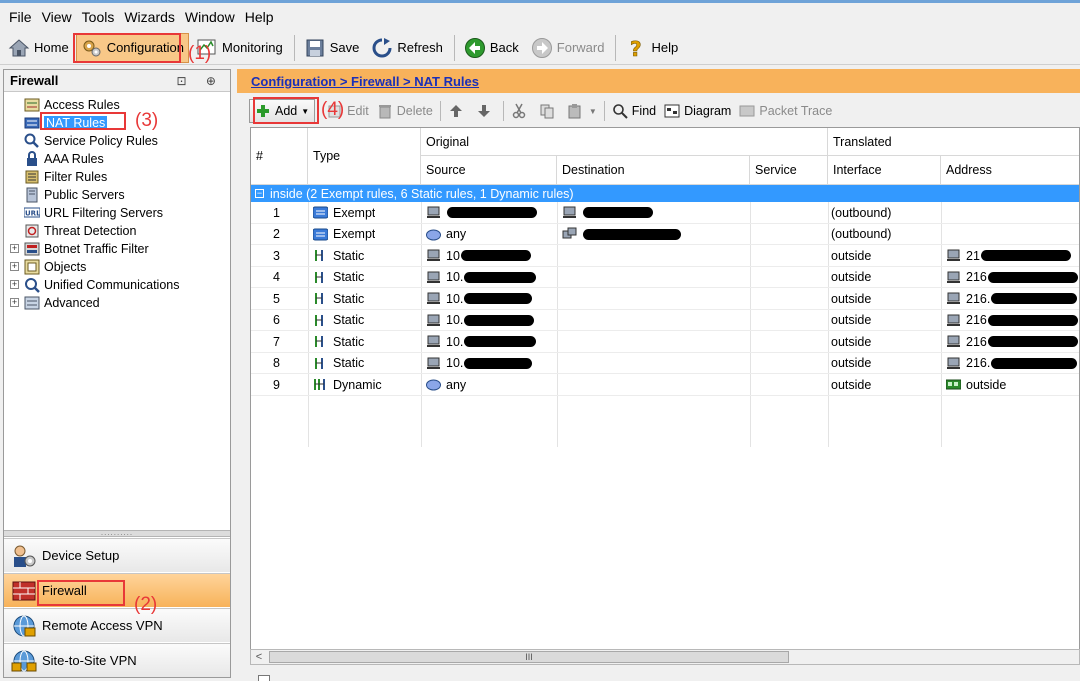 This screenshot has height=681, width=1080. I want to click on help-button: ? Help, so click(651, 48).